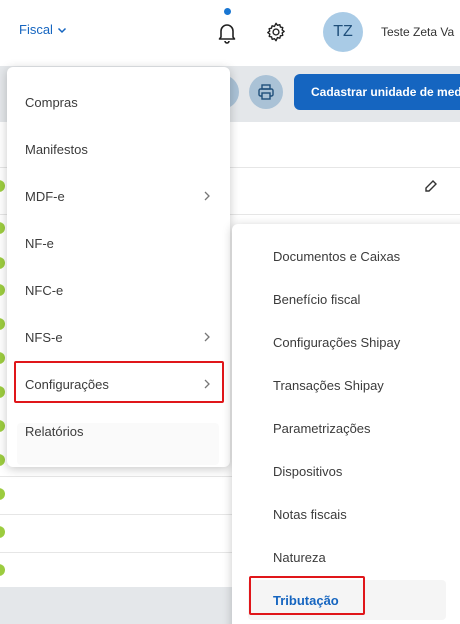  I want to click on top-bar: Fiscal TZ Teste Zeta Va, so click(230, 33).